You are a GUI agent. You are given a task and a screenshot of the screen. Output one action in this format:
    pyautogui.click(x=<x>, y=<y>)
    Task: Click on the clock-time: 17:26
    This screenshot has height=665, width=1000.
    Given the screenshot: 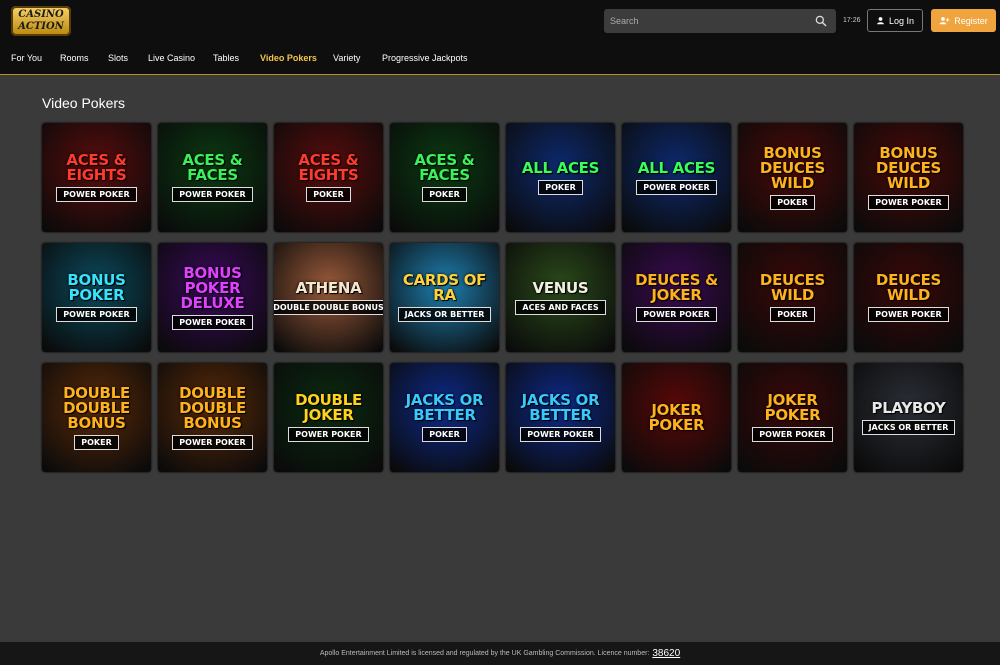 What is the action you would take?
    pyautogui.click(x=852, y=20)
    